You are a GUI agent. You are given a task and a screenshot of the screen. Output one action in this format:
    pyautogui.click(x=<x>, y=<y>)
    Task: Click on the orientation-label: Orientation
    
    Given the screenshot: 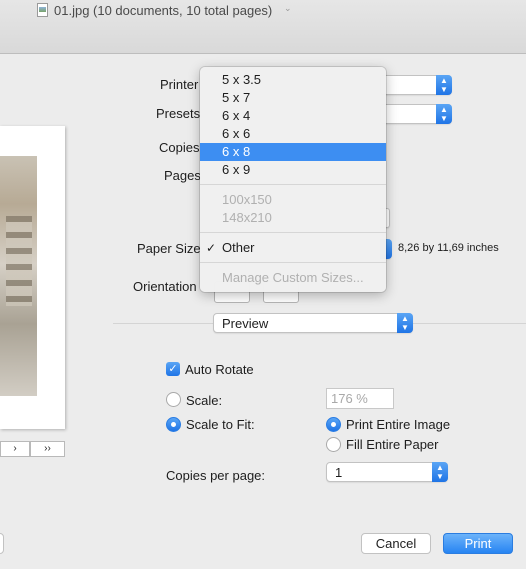 What is the action you would take?
    pyautogui.click(x=165, y=286)
    